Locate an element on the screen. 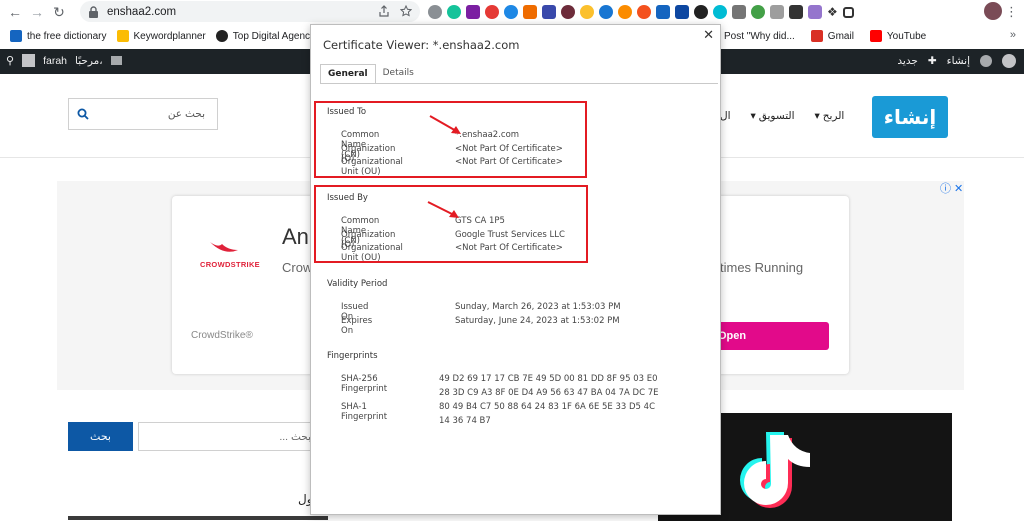  comment-icon is located at coordinates (116, 60).